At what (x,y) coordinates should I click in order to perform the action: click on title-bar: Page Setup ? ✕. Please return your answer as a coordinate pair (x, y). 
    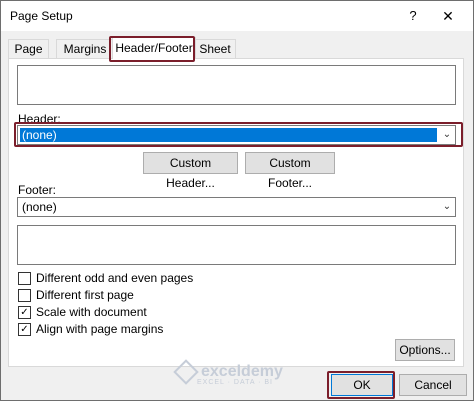
    Looking at the image, I should click on (237, 16).